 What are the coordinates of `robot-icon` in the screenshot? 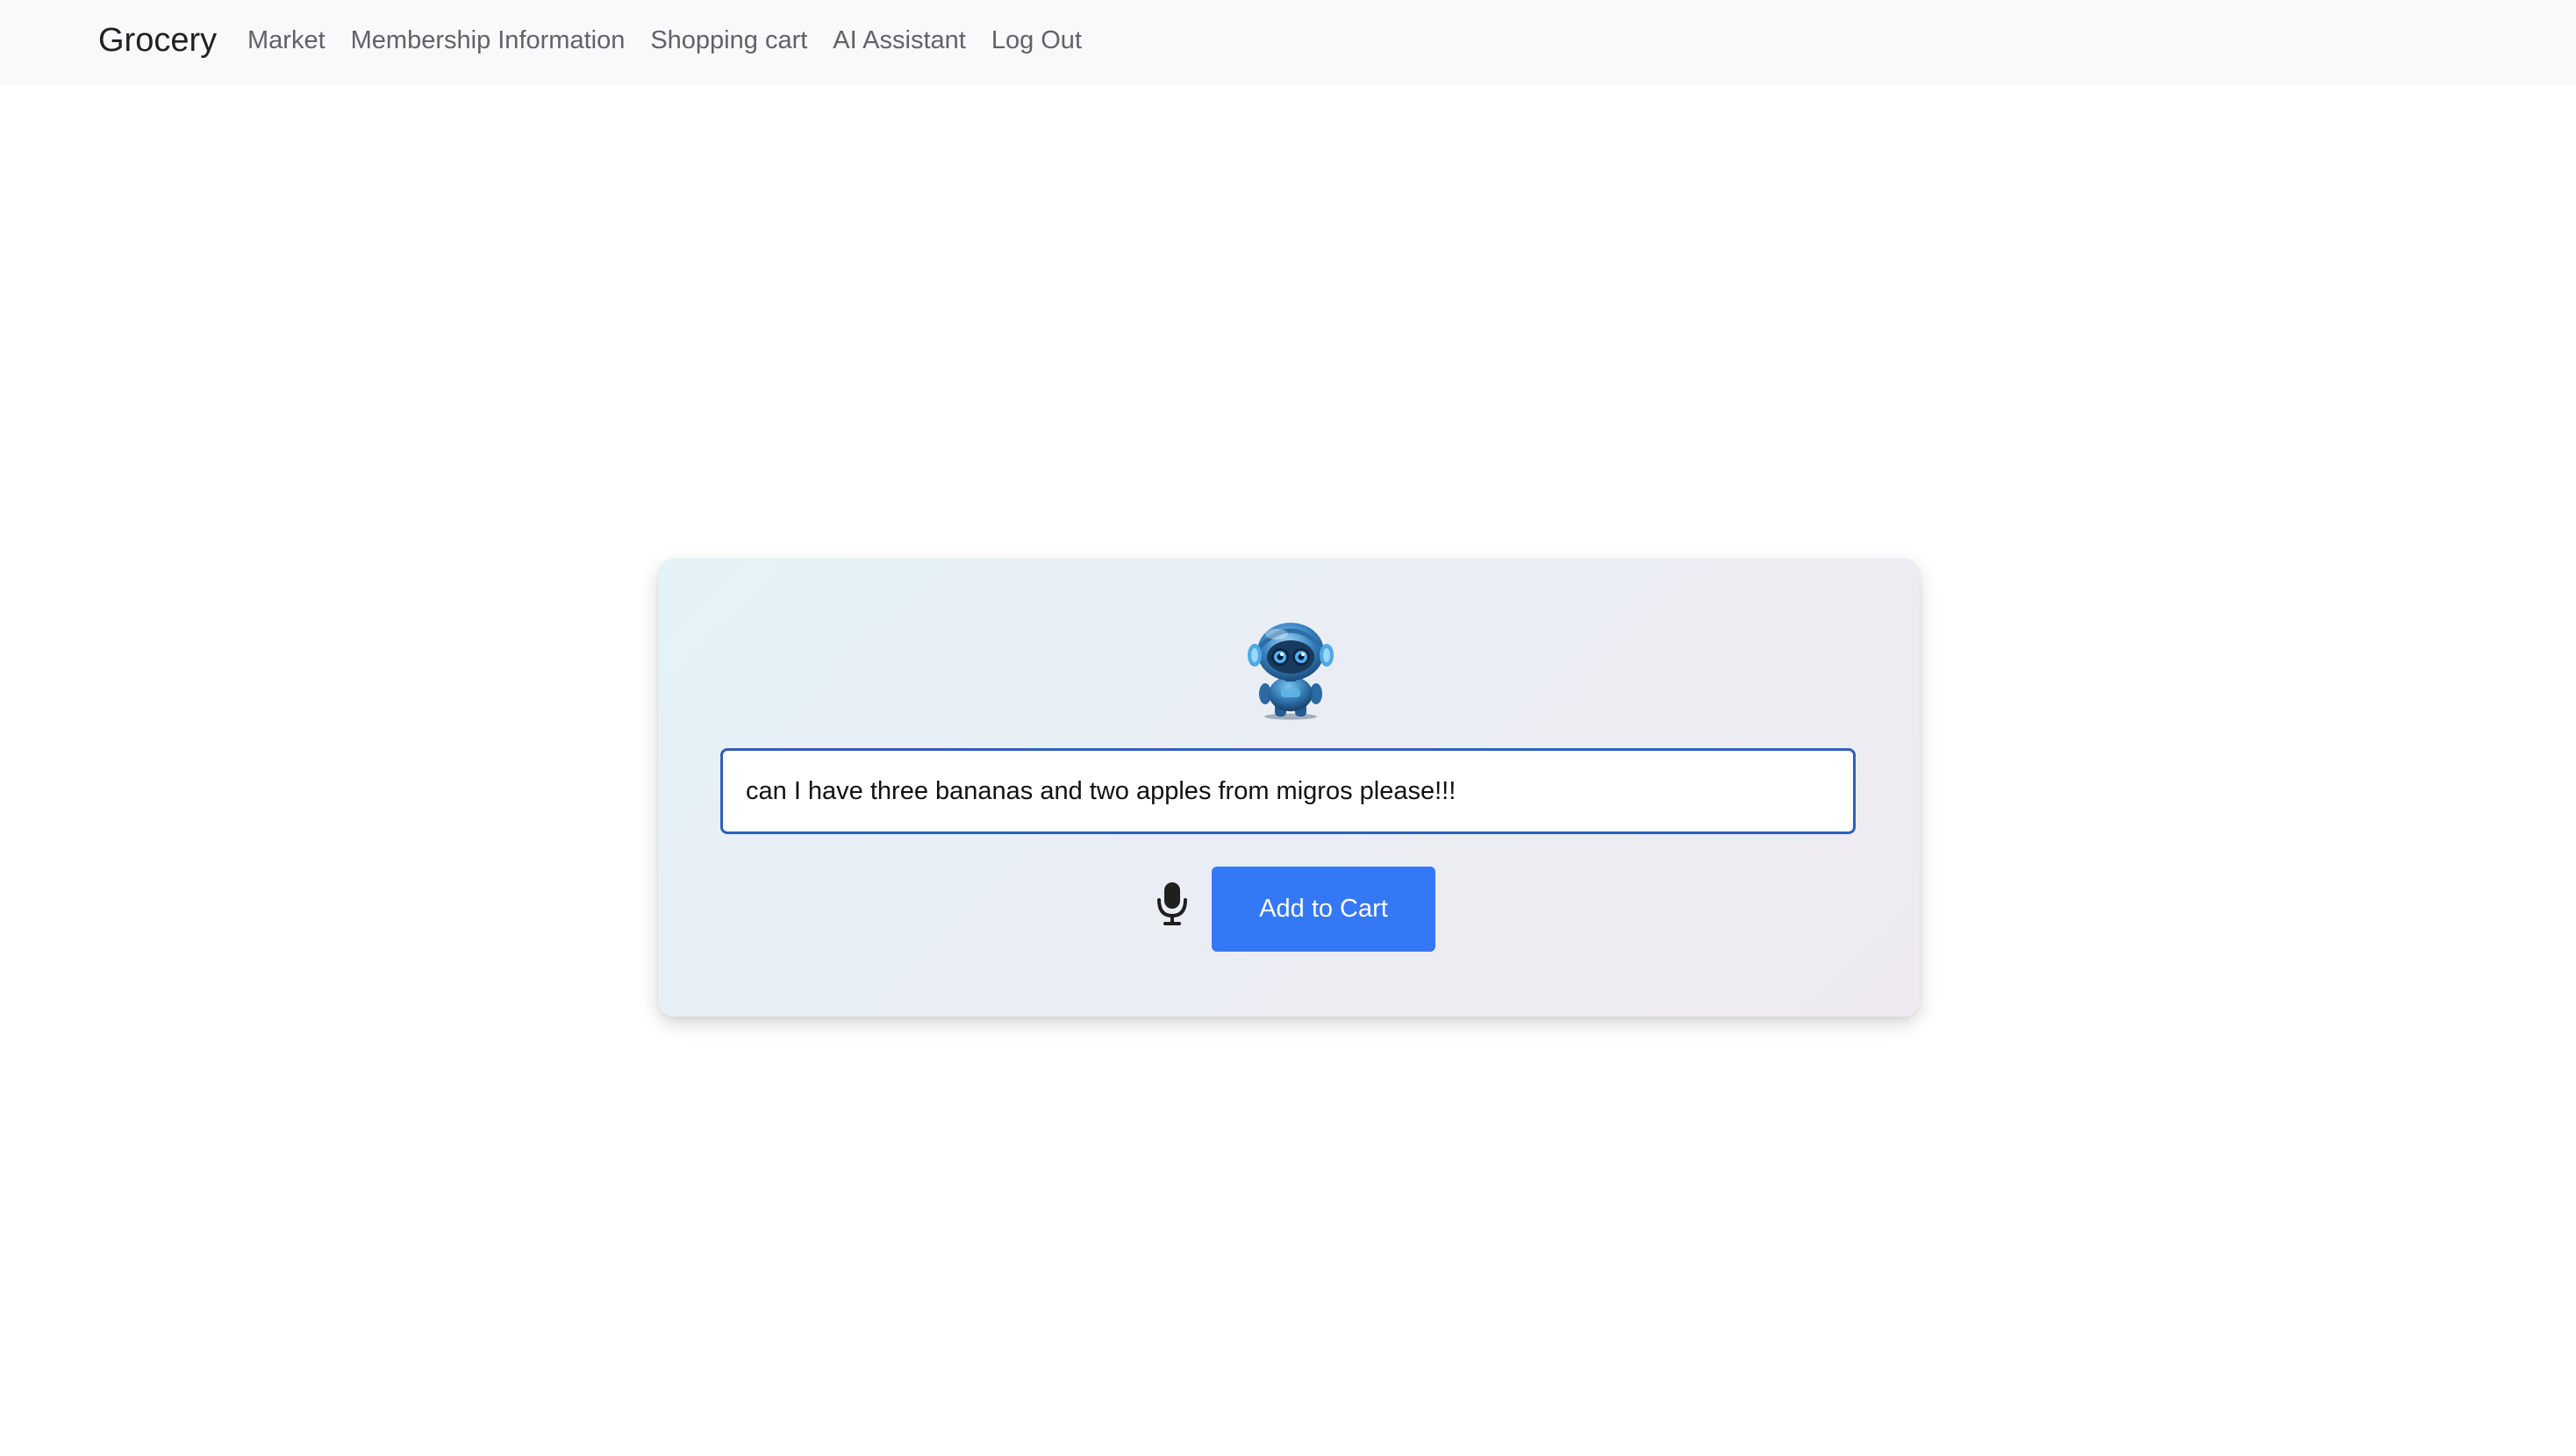 It's located at (1291, 671).